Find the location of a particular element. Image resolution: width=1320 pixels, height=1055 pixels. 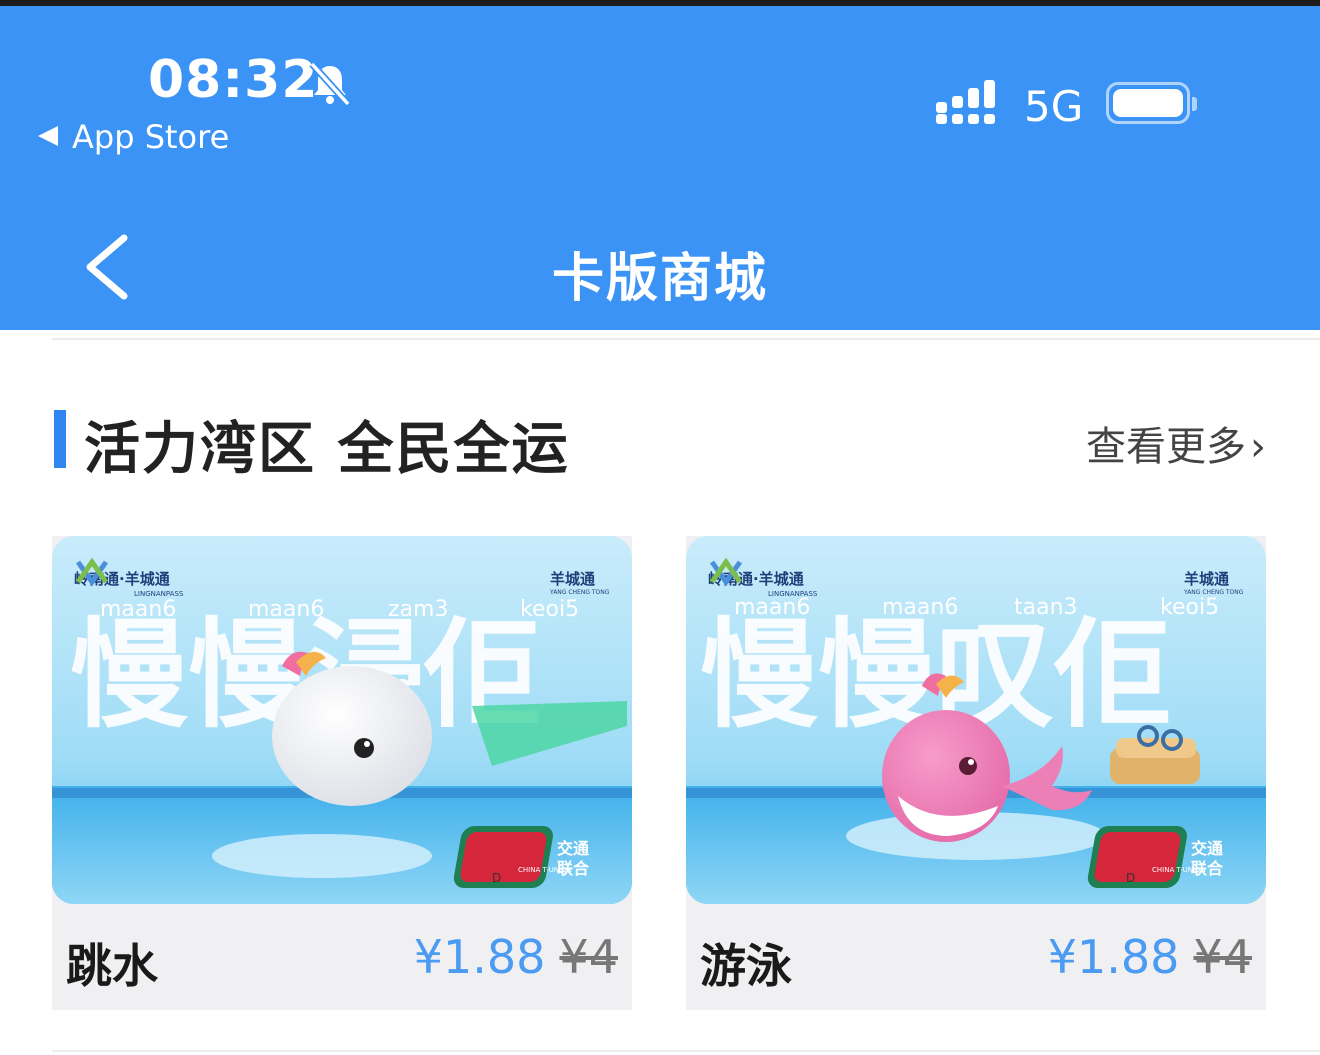

chevron-right-icon: › is located at coordinates (1258, 447).